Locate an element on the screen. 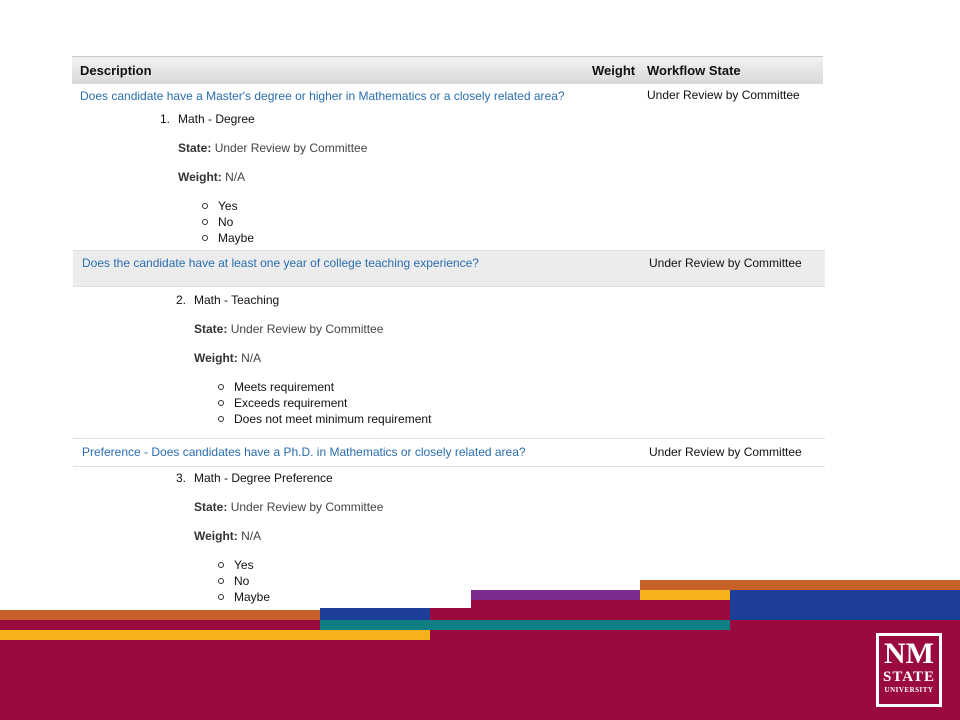 Image resolution: width=960 pixels, height=720 pixels. band-crimson-step2 is located at coordinates (580, 614).